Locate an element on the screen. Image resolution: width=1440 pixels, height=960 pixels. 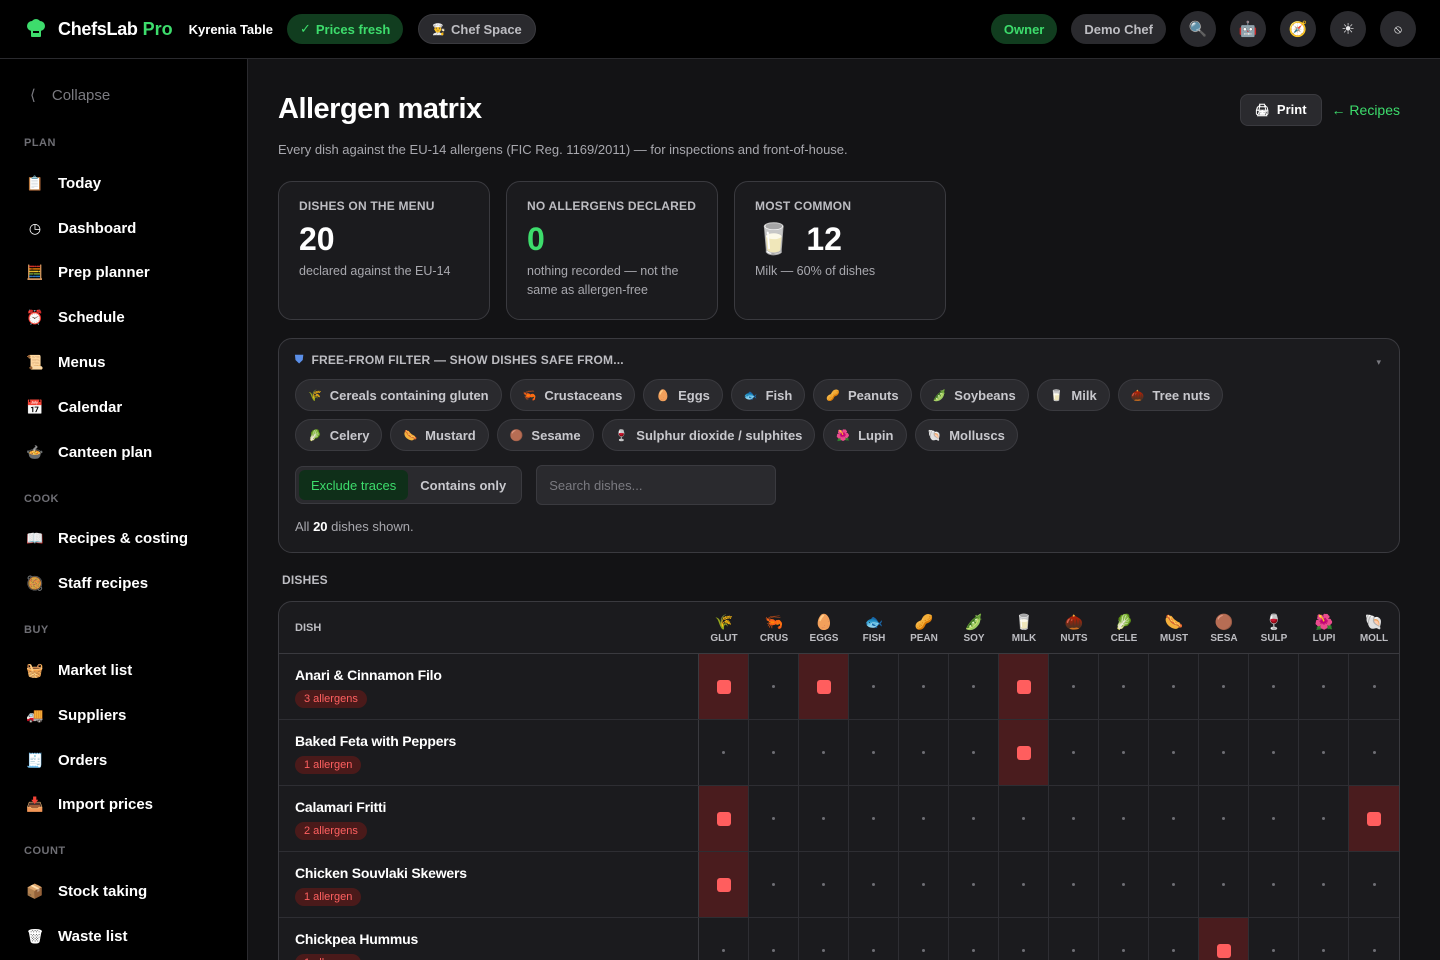
compass-icon: 🧭 is located at coordinates (1298, 29).